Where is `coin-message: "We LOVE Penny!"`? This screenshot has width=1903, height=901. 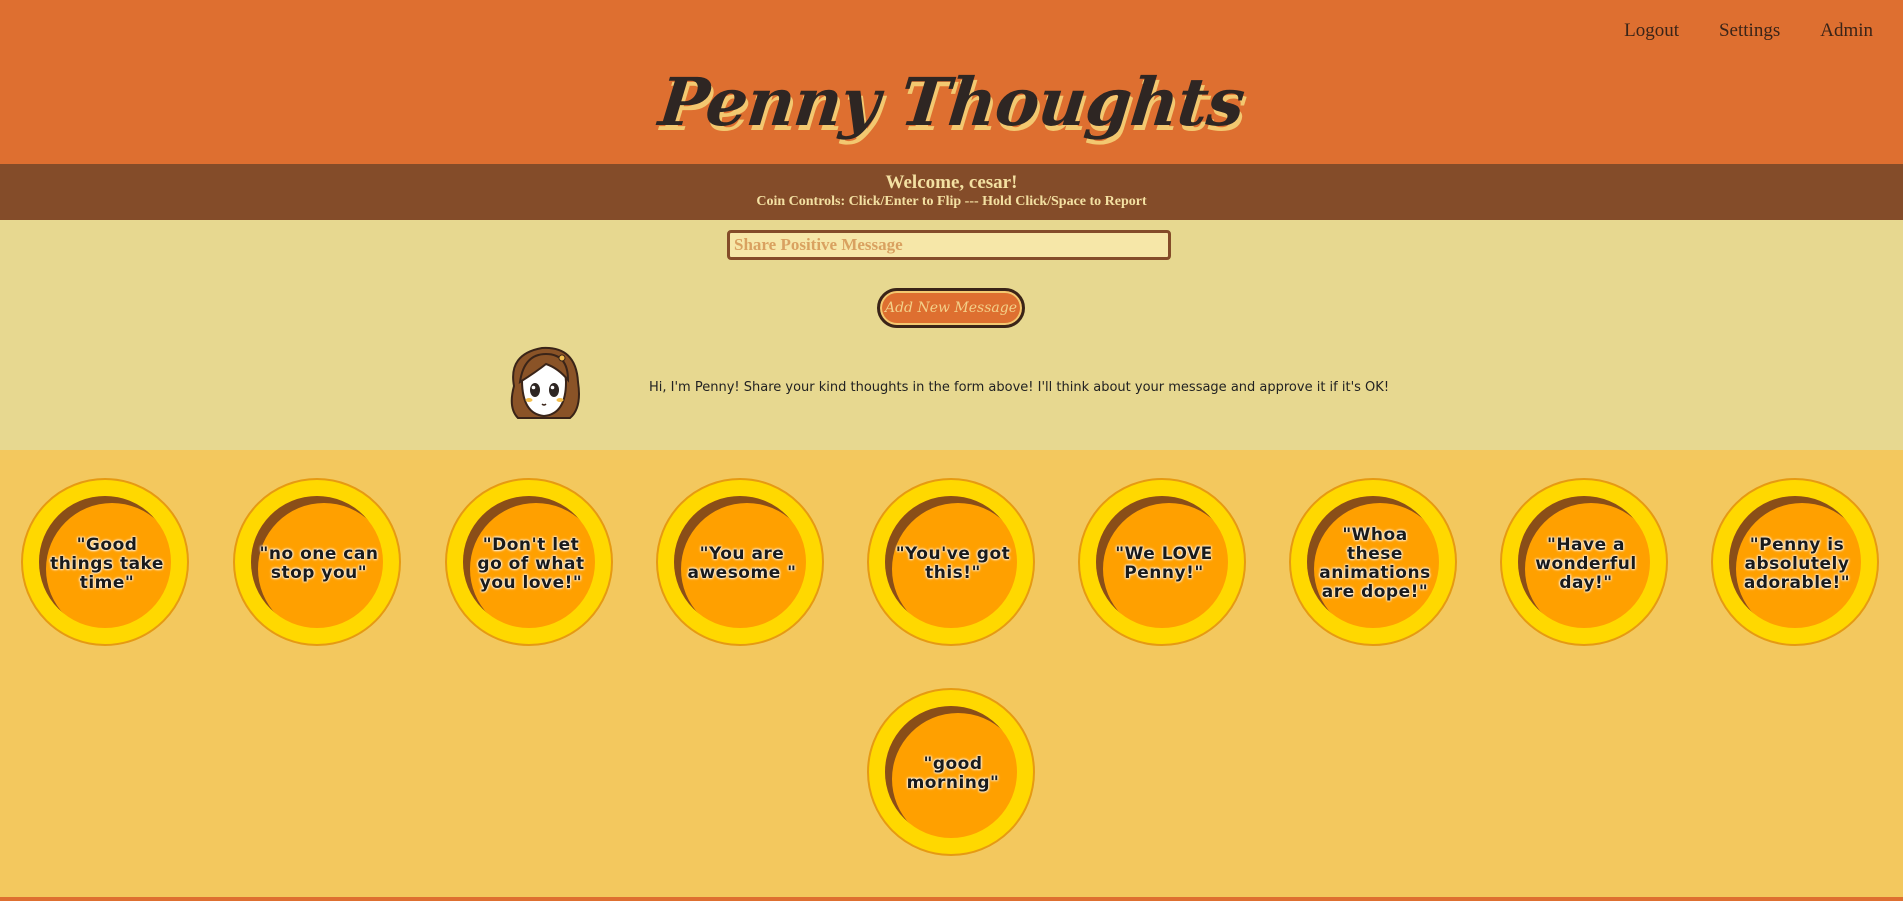
coin-message: "We LOVE Penny!" is located at coordinates (1164, 563).